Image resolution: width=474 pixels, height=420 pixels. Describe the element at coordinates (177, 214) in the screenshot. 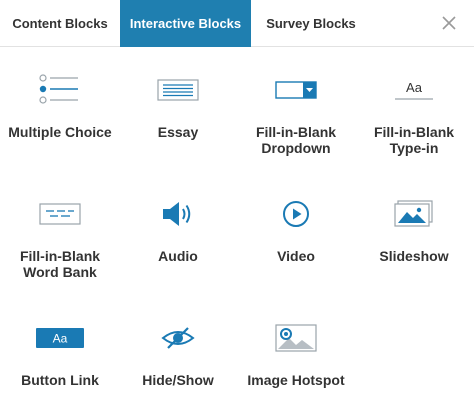

I see `speaker-icon` at that location.